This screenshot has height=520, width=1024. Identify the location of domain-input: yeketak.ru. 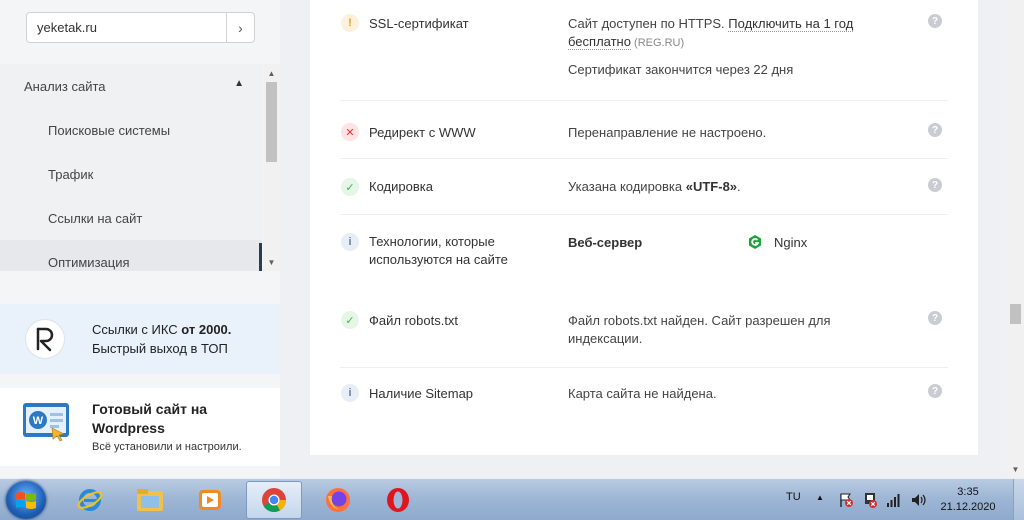
(126, 27).